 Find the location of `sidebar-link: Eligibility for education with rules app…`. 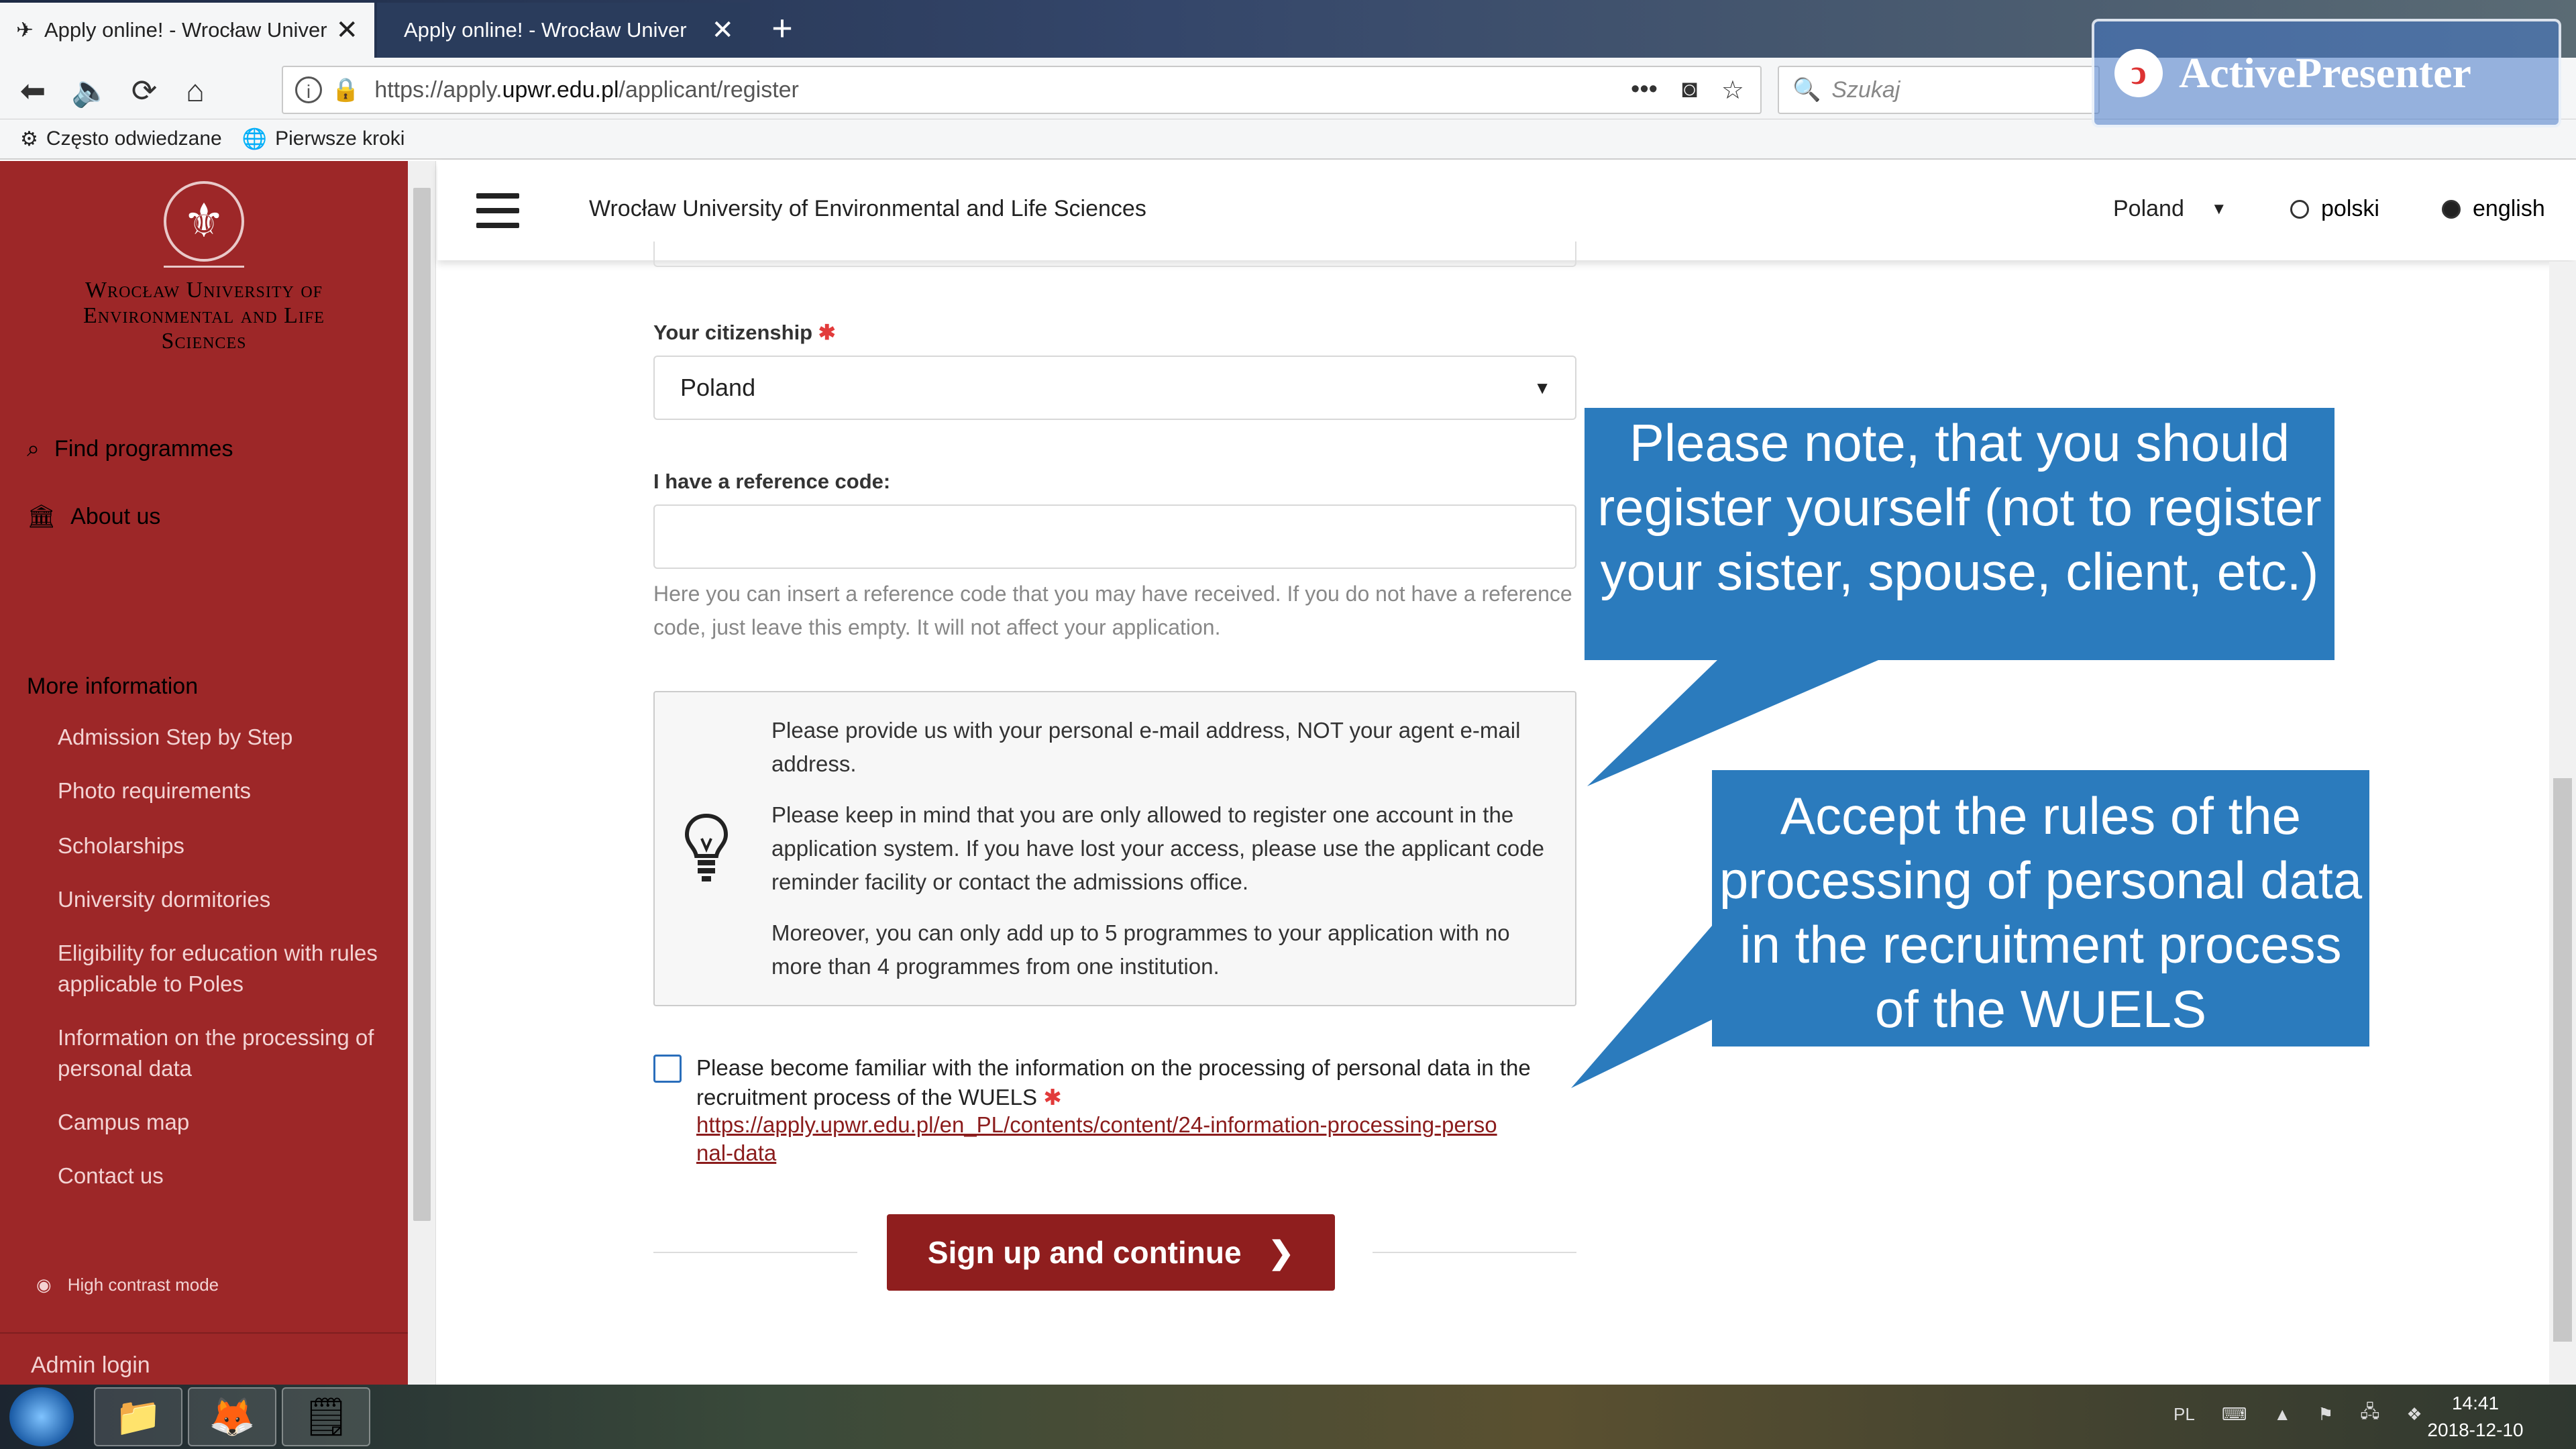

sidebar-link: Eligibility for education with rules app… is located at coordinates (225, 969).